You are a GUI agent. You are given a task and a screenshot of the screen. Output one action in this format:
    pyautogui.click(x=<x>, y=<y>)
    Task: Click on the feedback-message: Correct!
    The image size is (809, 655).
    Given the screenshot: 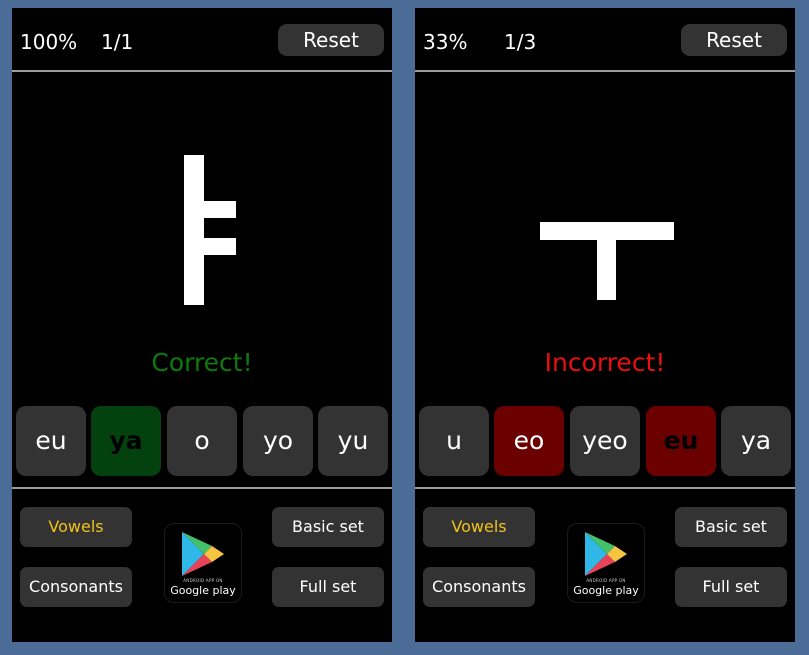 What is the action you would take?
    pyautogui.click(x=202, y=362)
    